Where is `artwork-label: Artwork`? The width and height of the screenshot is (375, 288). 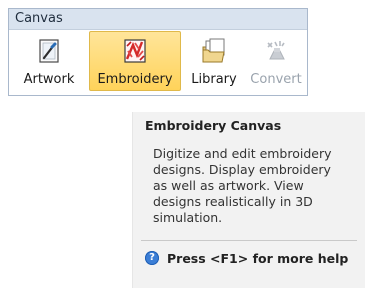 artwork-label: Artwork is located at coordinates (49, 79).